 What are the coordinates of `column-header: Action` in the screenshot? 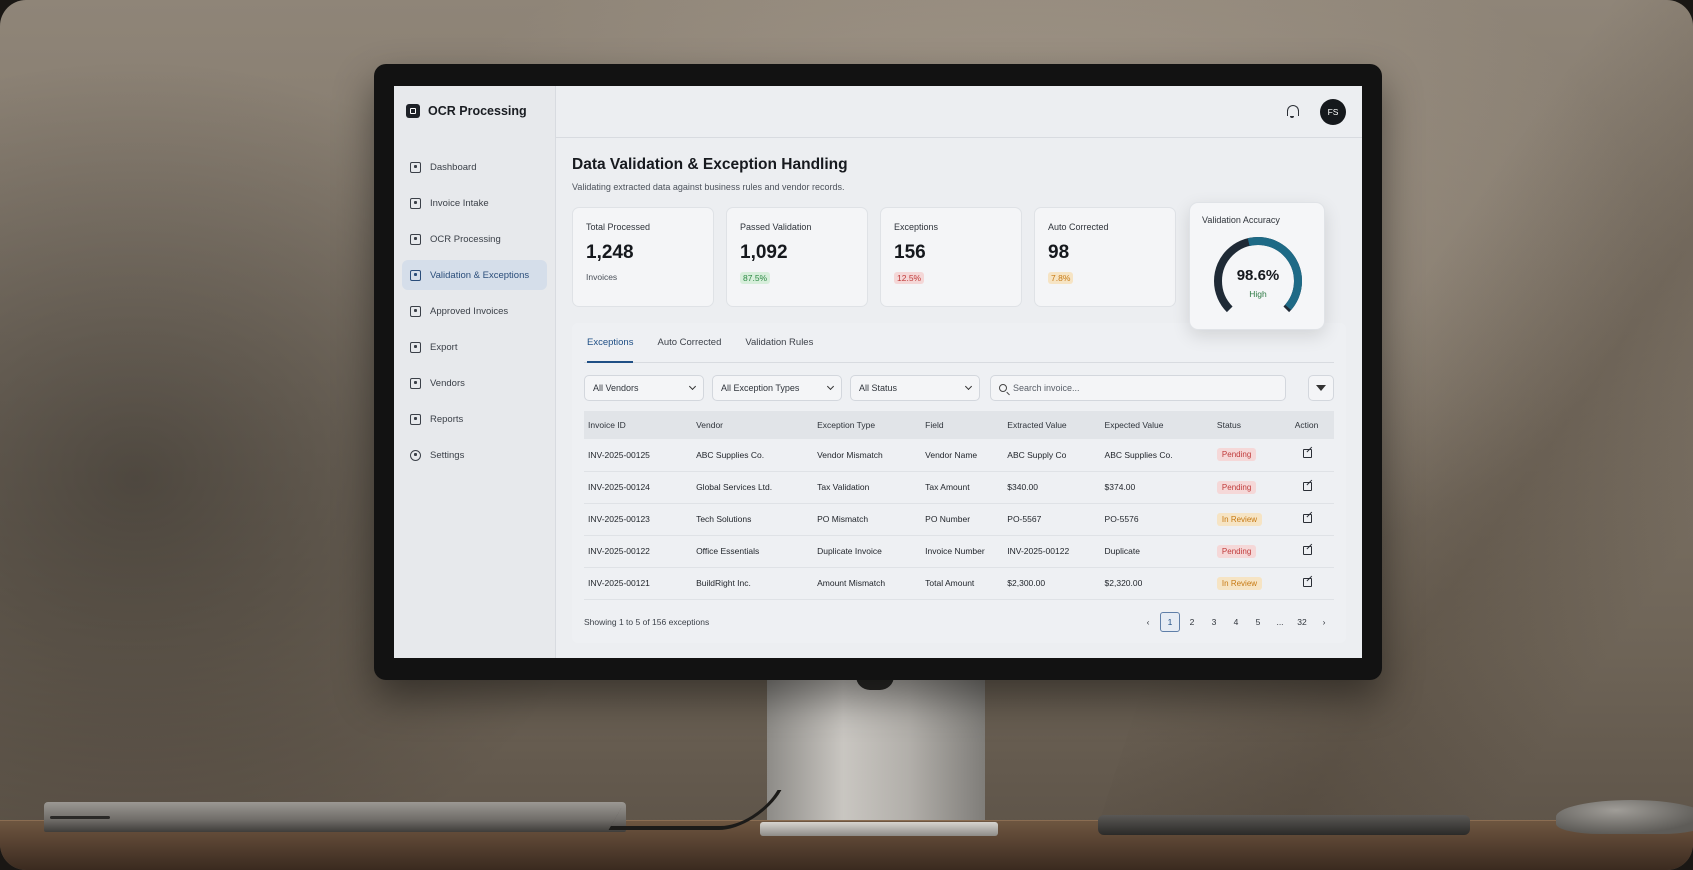 It's located at (1312, 425).